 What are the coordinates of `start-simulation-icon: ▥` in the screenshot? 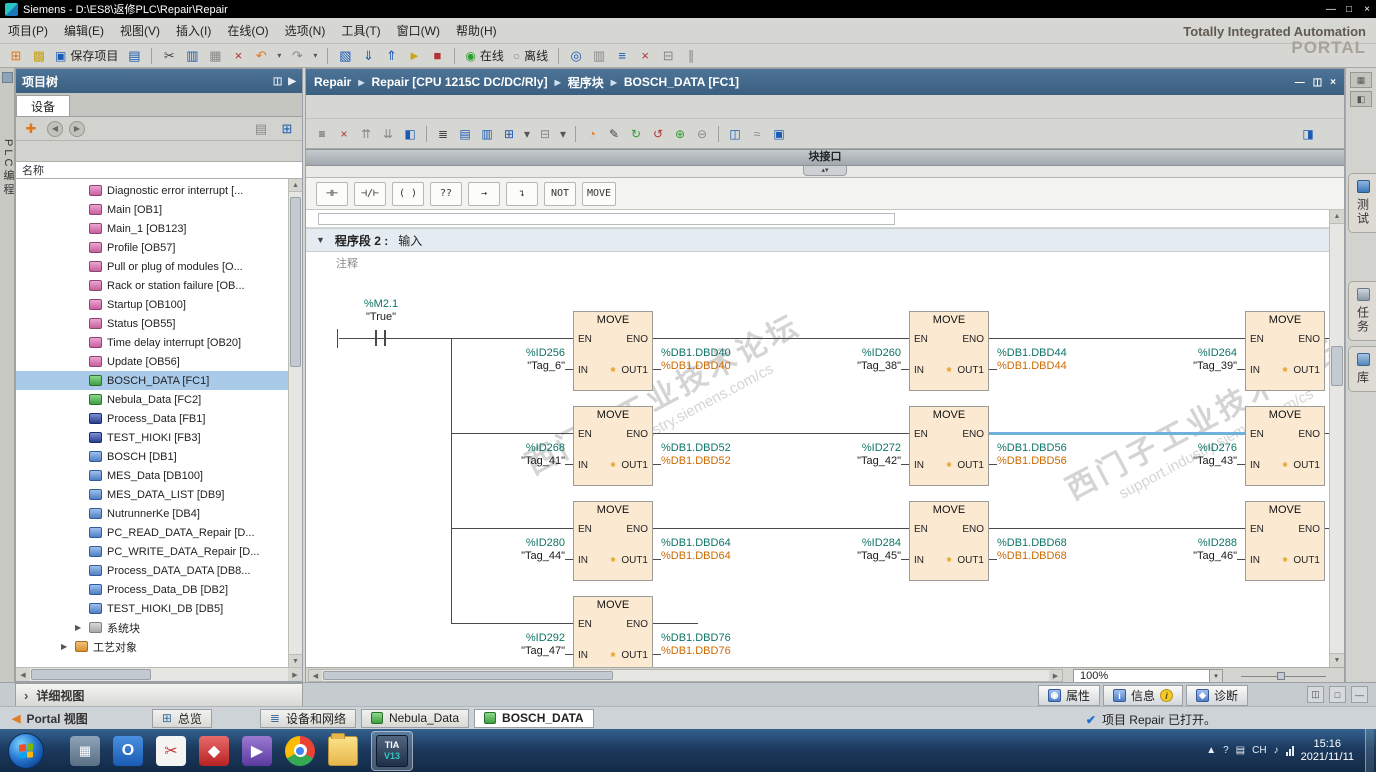 It's located at (599, 56).